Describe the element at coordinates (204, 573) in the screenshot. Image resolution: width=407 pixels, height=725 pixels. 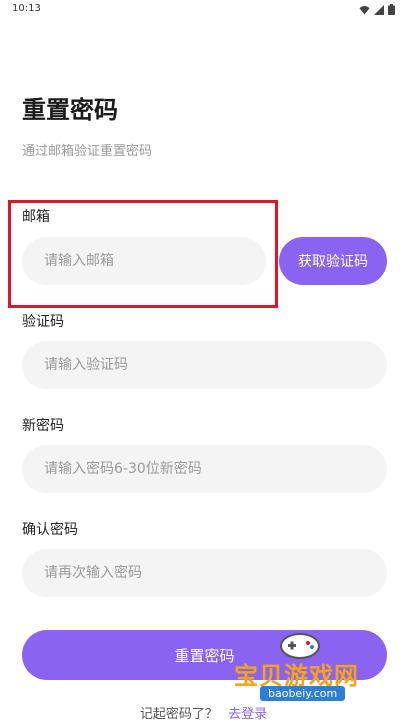
I see `confirm-password-input` at that location.